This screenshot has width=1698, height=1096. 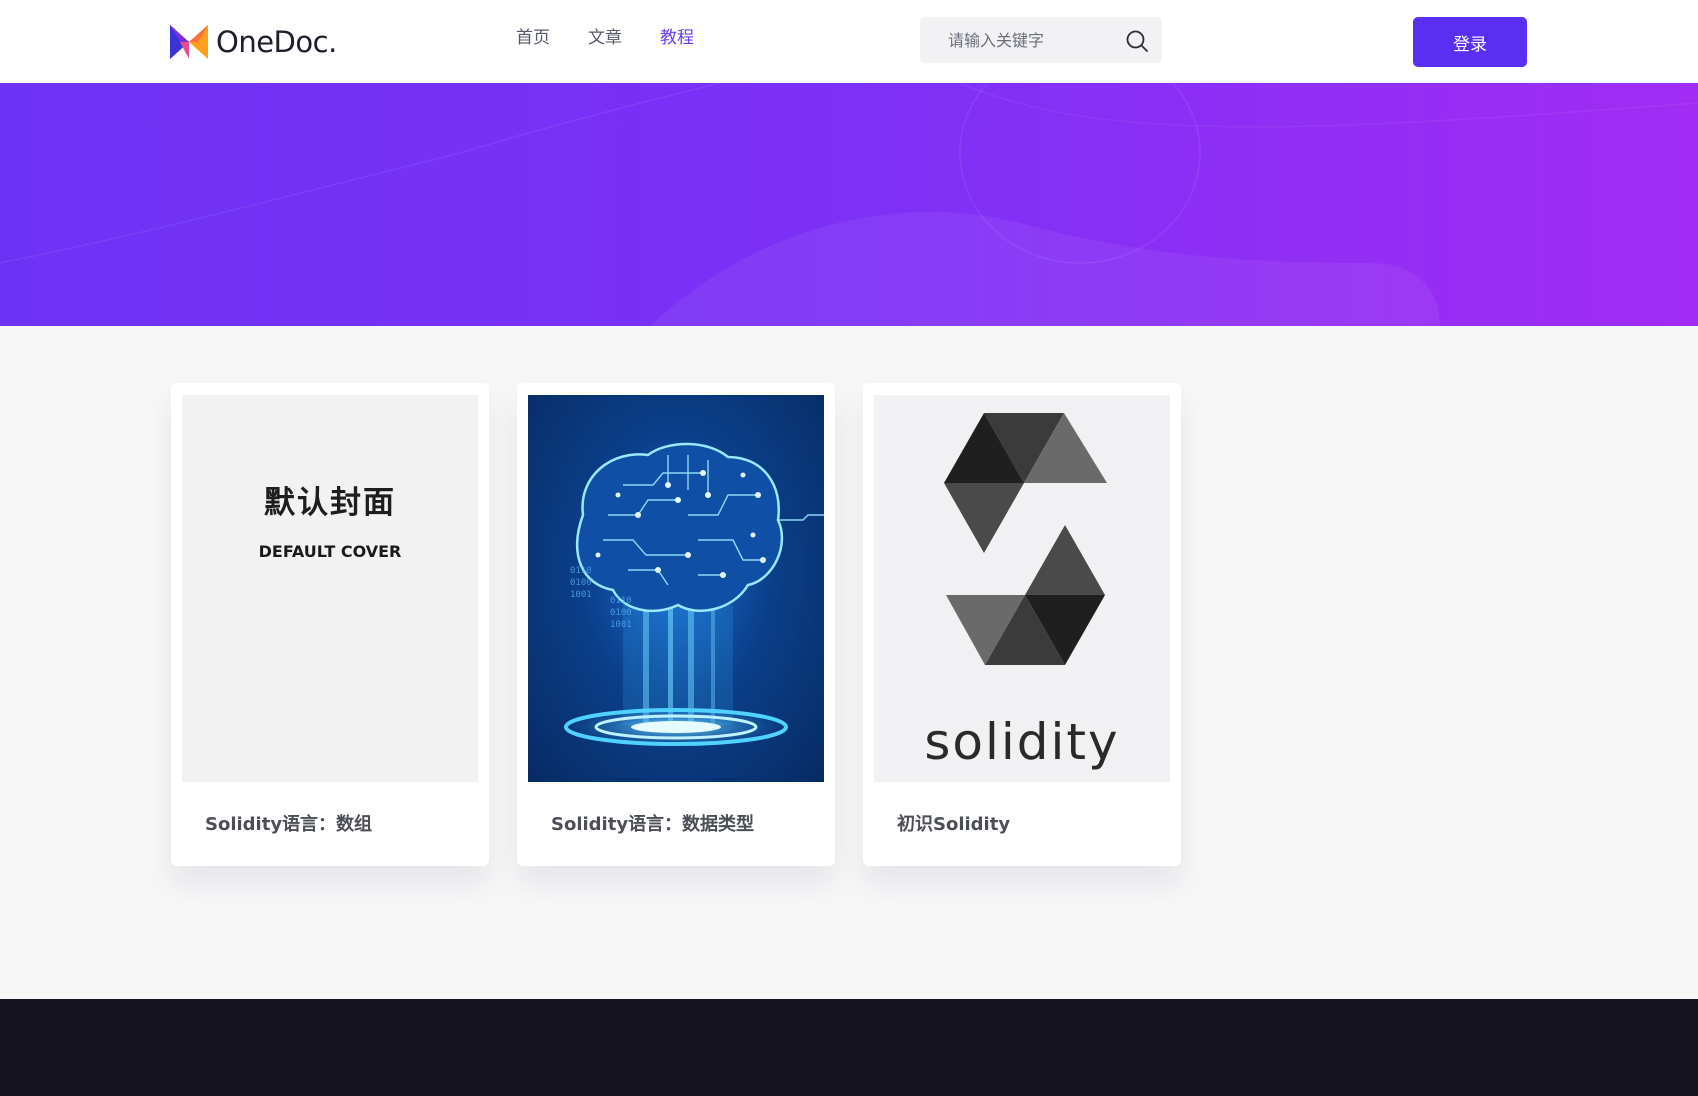 I want to click on default-cover: 默认封面 DEFAULT COVER, so click(x=330, y=588).